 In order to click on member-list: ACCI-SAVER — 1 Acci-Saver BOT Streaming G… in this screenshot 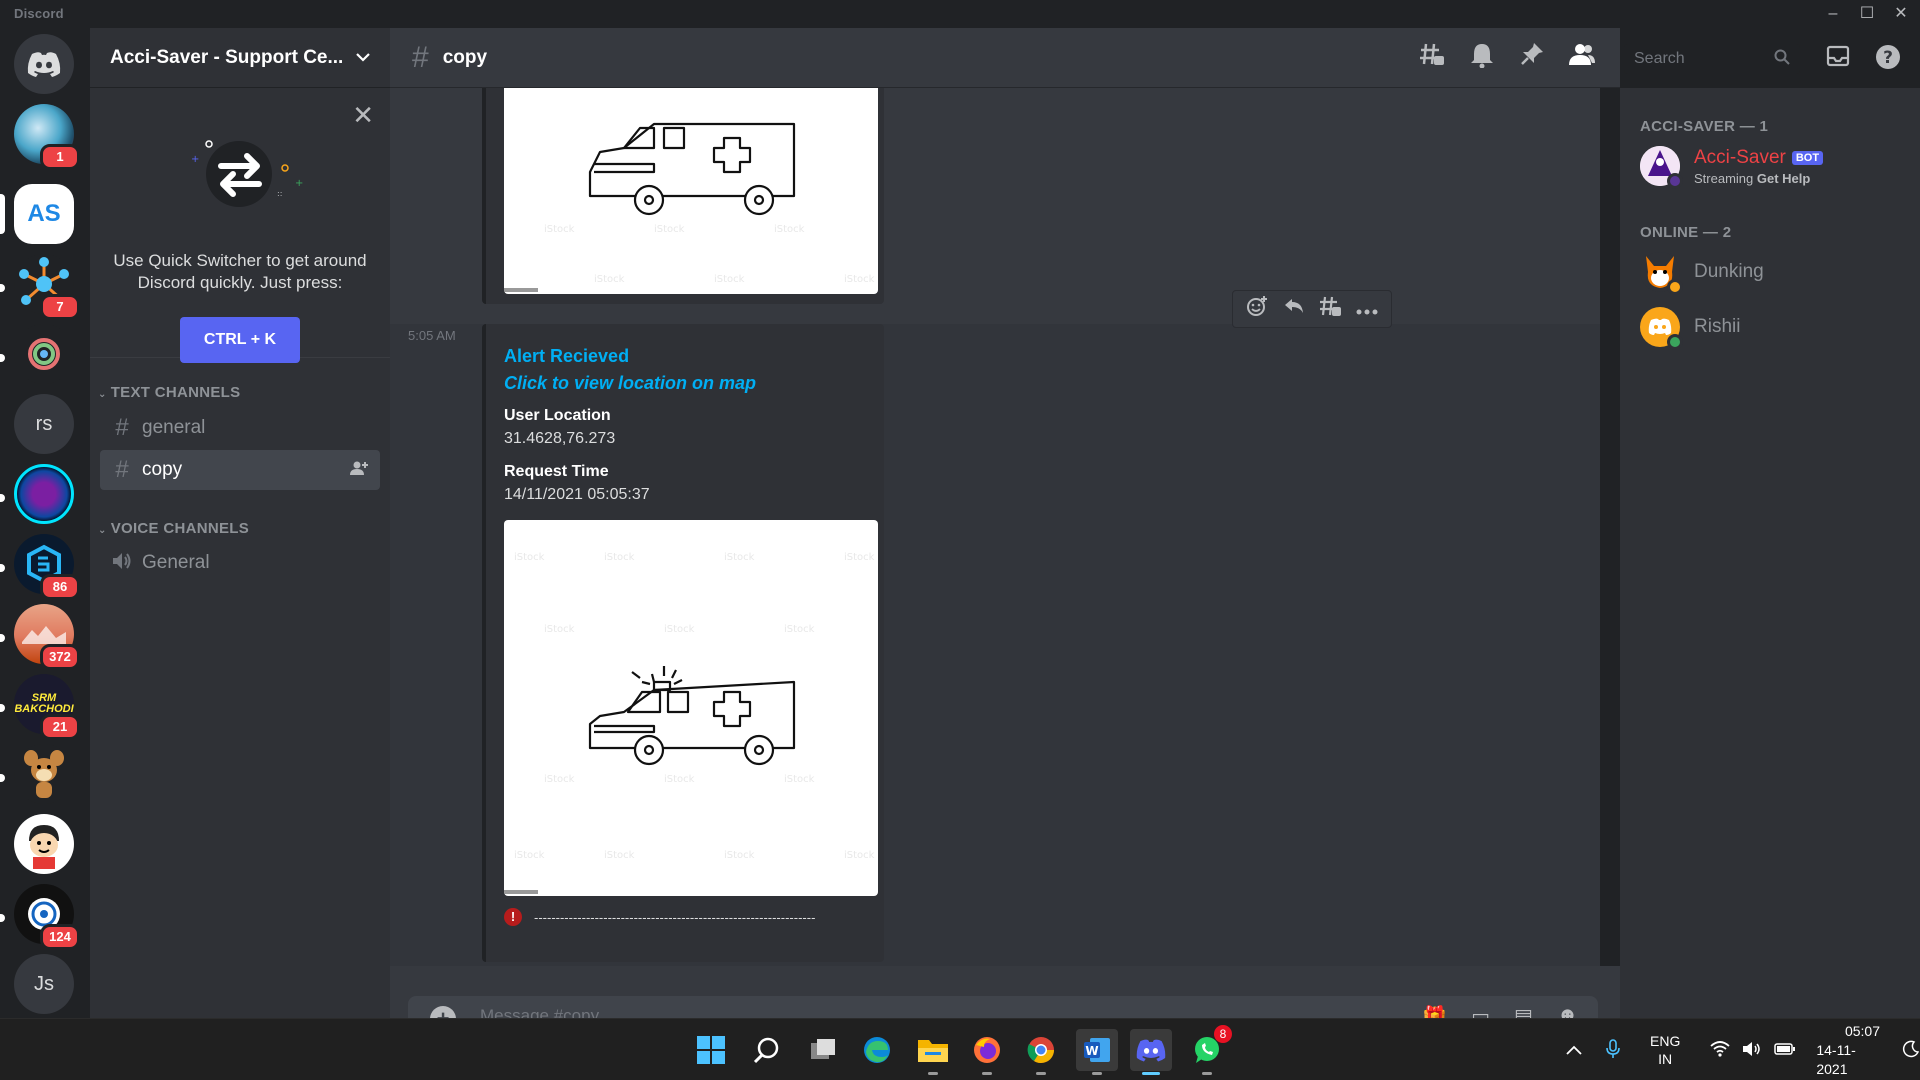, I will do `click(1770, 553)`.